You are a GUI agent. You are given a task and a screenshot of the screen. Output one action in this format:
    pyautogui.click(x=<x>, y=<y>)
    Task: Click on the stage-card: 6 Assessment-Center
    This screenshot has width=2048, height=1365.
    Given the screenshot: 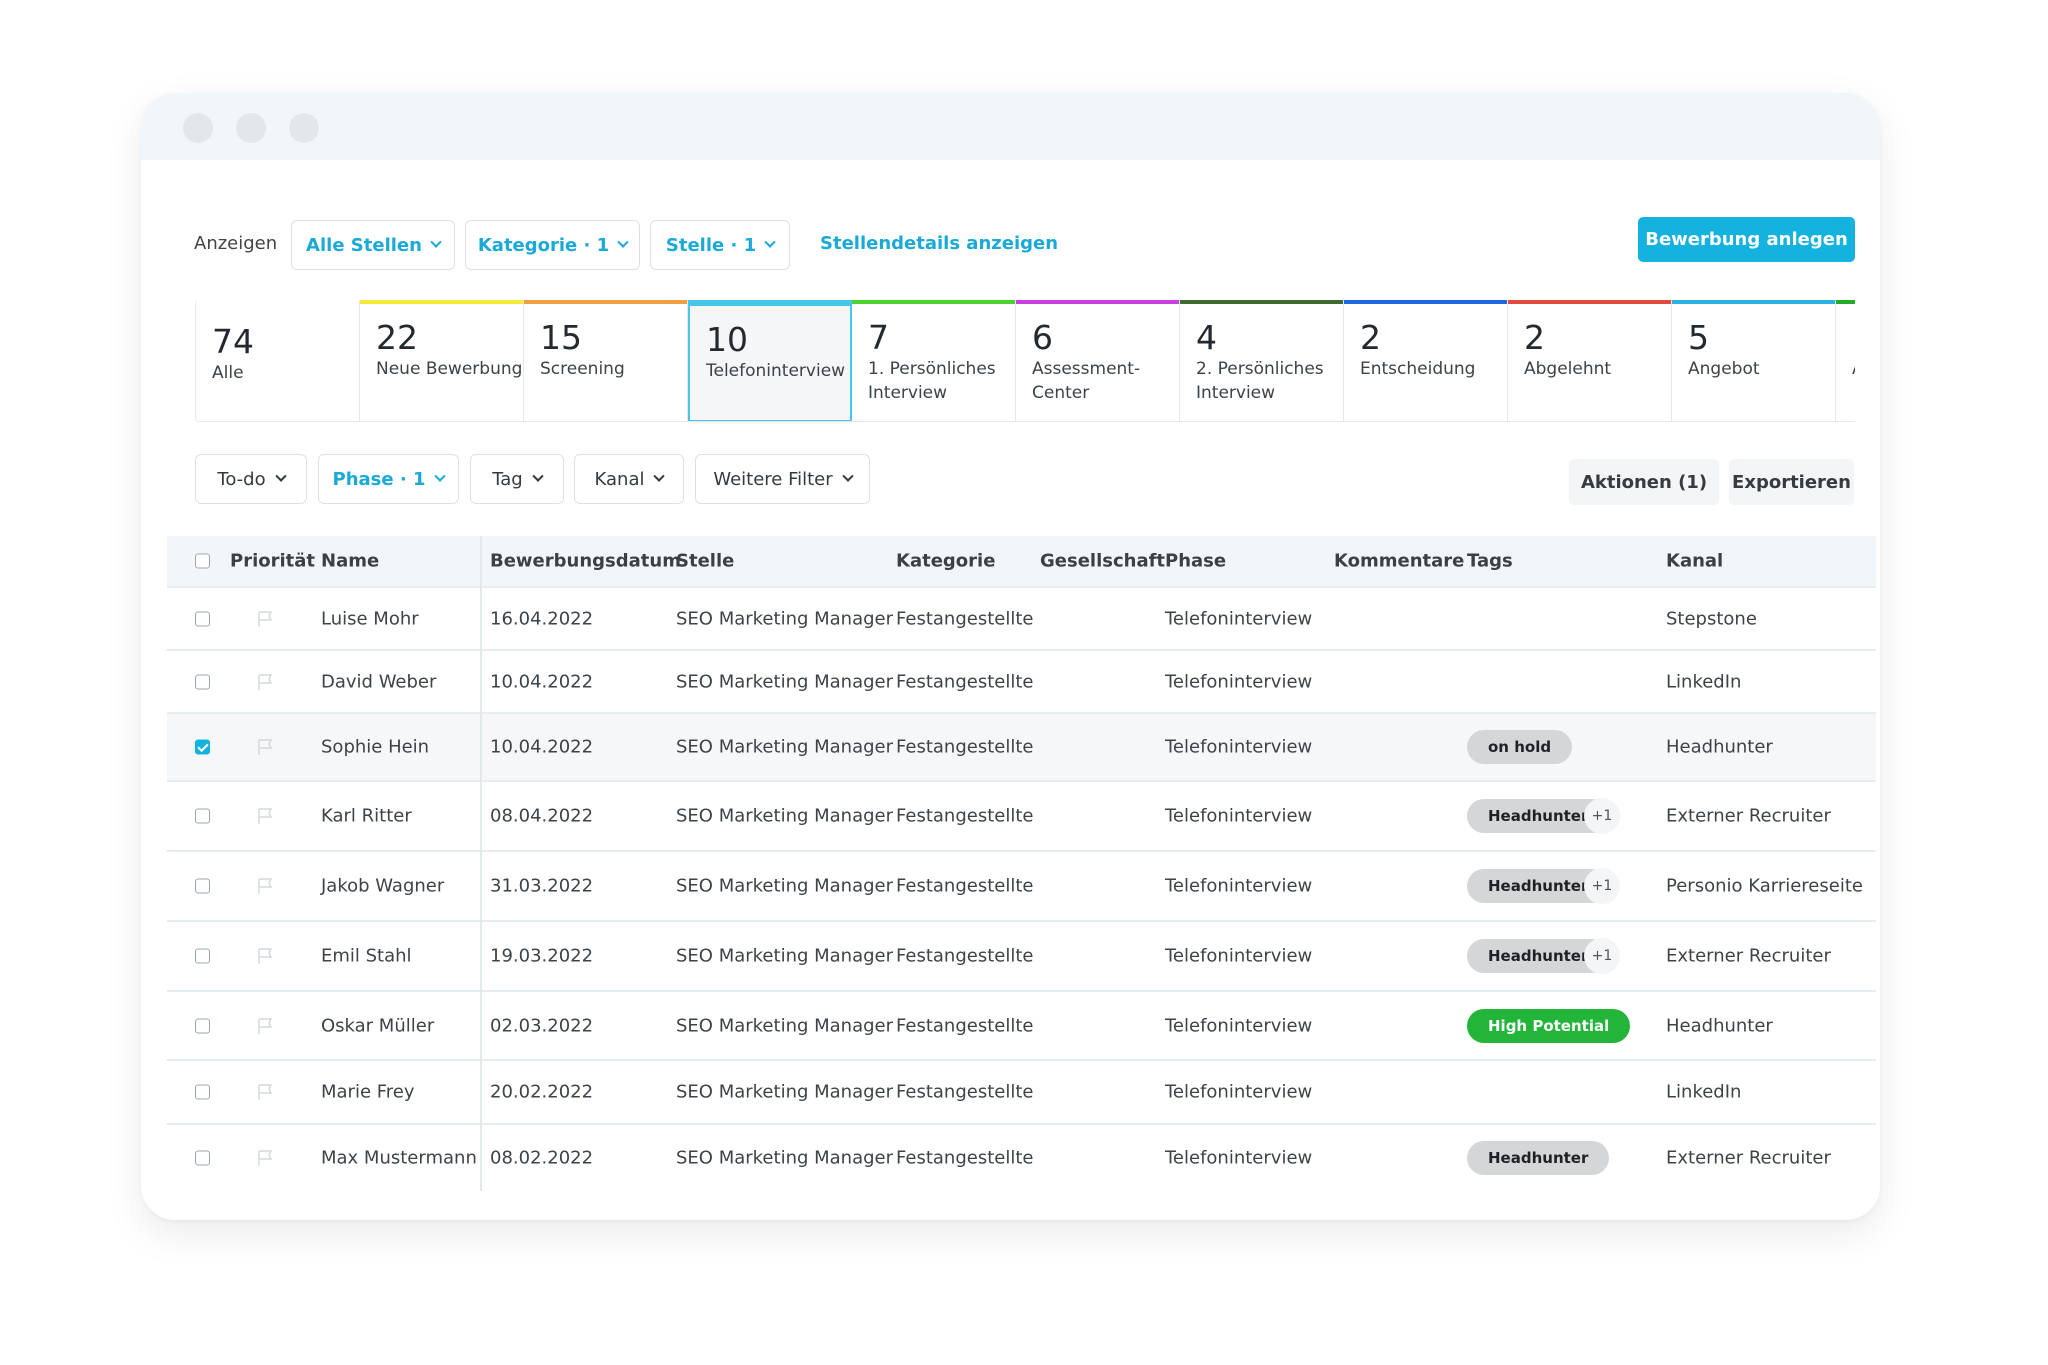 What is the action you would take?
    pyautogui.click(x=1098, y=360)
    